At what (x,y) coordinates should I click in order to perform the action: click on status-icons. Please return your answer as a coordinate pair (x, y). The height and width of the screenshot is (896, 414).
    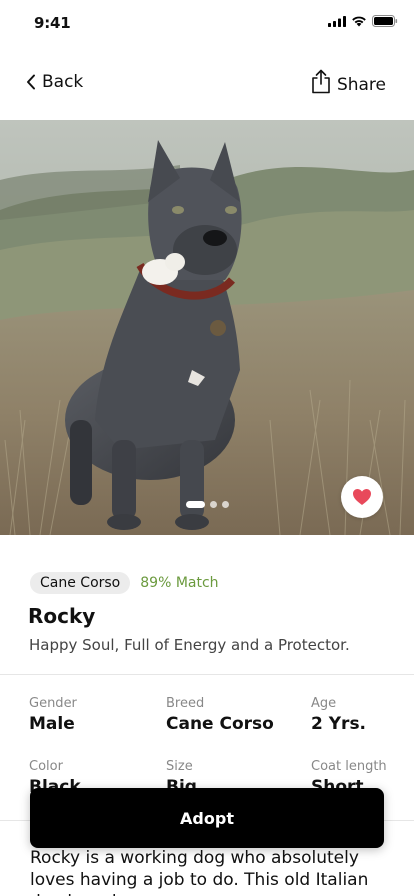
    Looking at the image, I should click on (363, 21).